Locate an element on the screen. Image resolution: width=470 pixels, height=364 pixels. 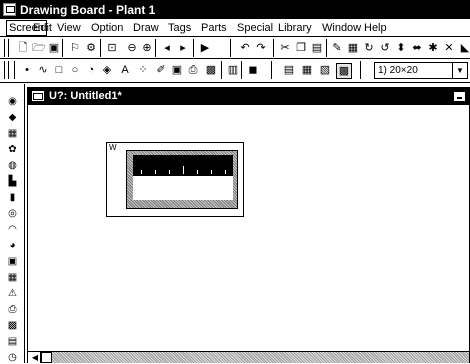
paste-icon: ▤ is located at coordinates (317, 48).